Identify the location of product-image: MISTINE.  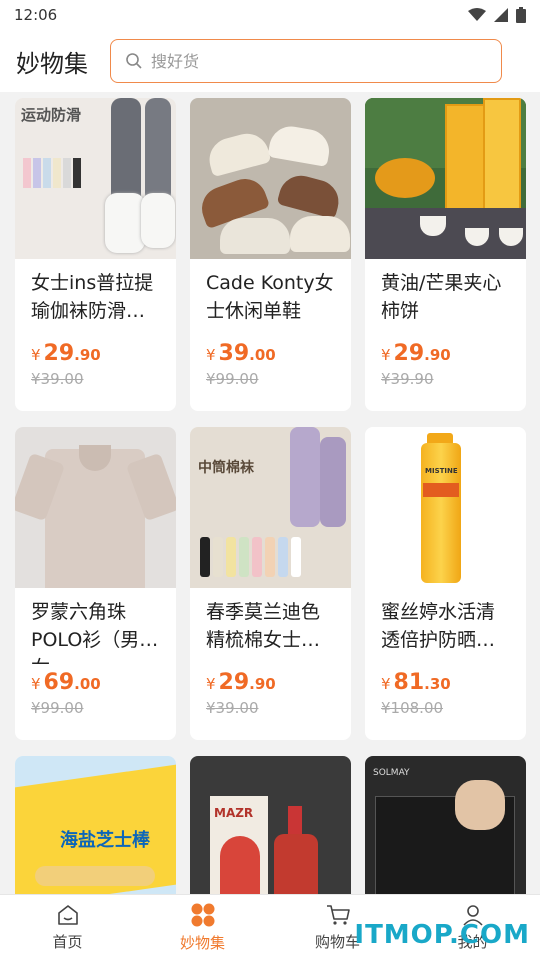
(445, 507).